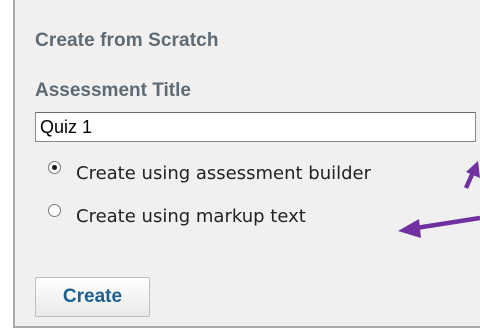 Image resolution: width=480 pixels, height=328 pixels. Describe the element at coordinates (113, 90) in the screenshot. I see `assessment-title-label: Assessment Title` at that location.